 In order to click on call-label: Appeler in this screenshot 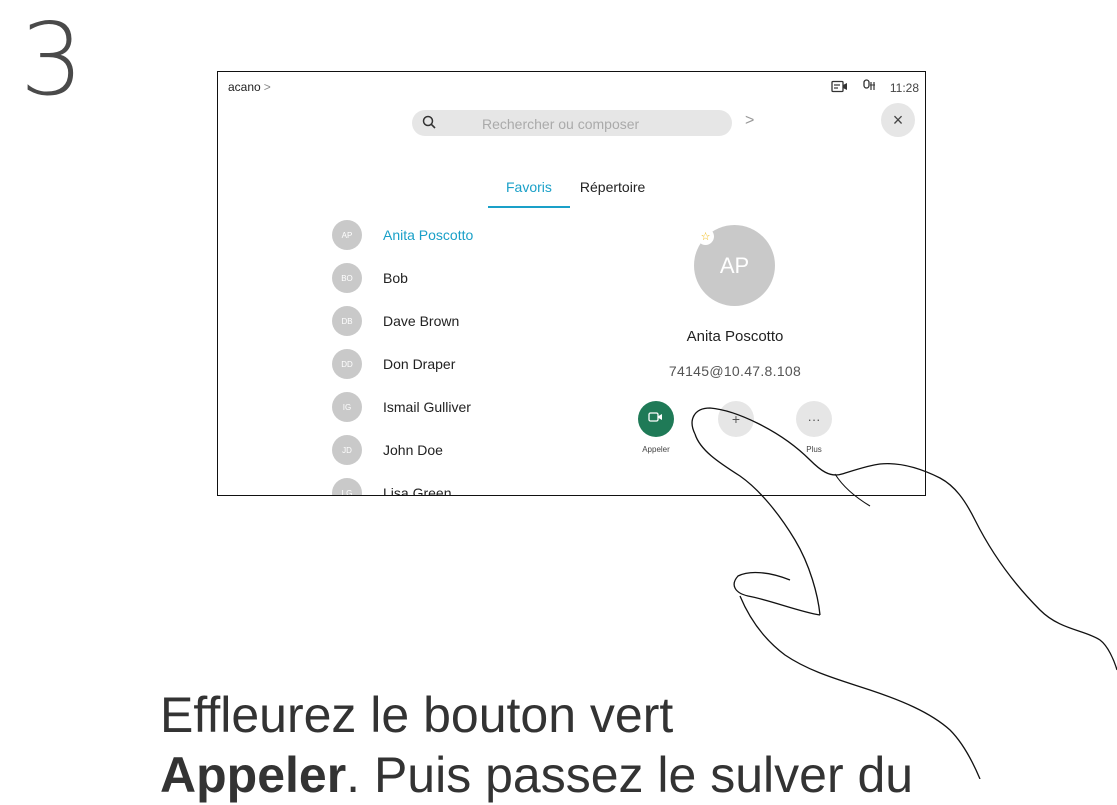, I will do `click(656, 449)`.